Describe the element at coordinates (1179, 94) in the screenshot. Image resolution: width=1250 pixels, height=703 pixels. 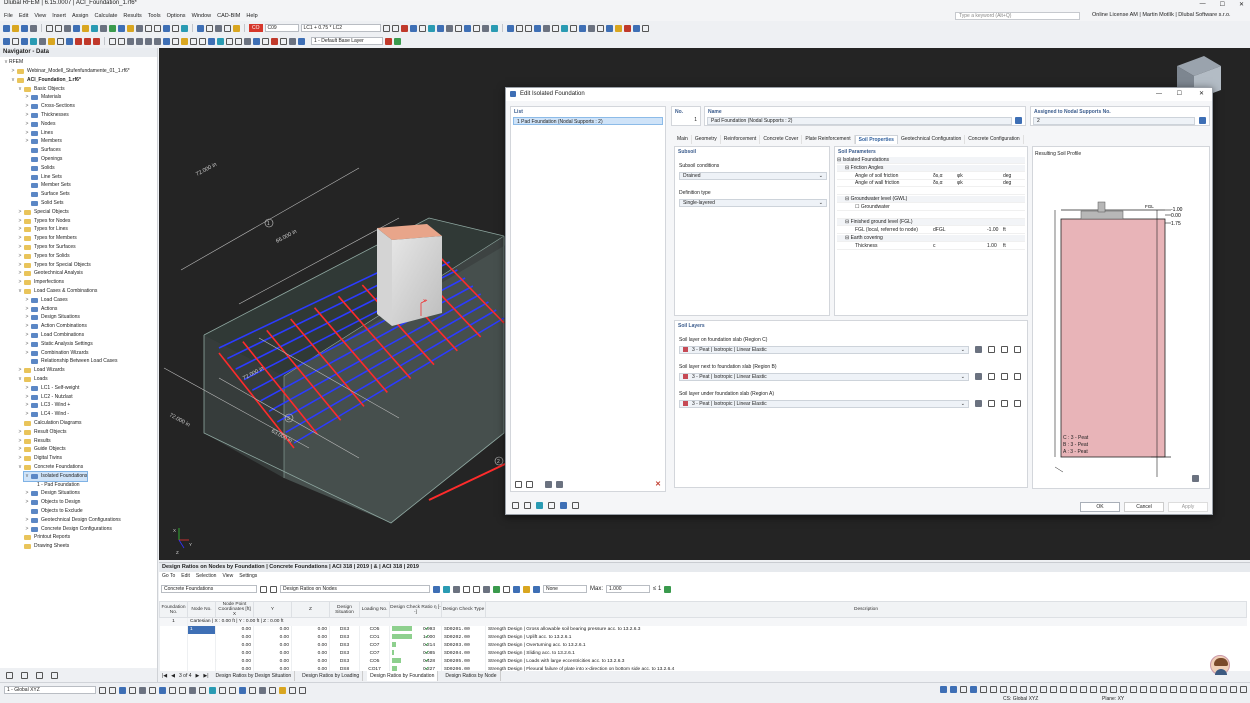
I see `dialog-maximize-icon: ☐` at that location.